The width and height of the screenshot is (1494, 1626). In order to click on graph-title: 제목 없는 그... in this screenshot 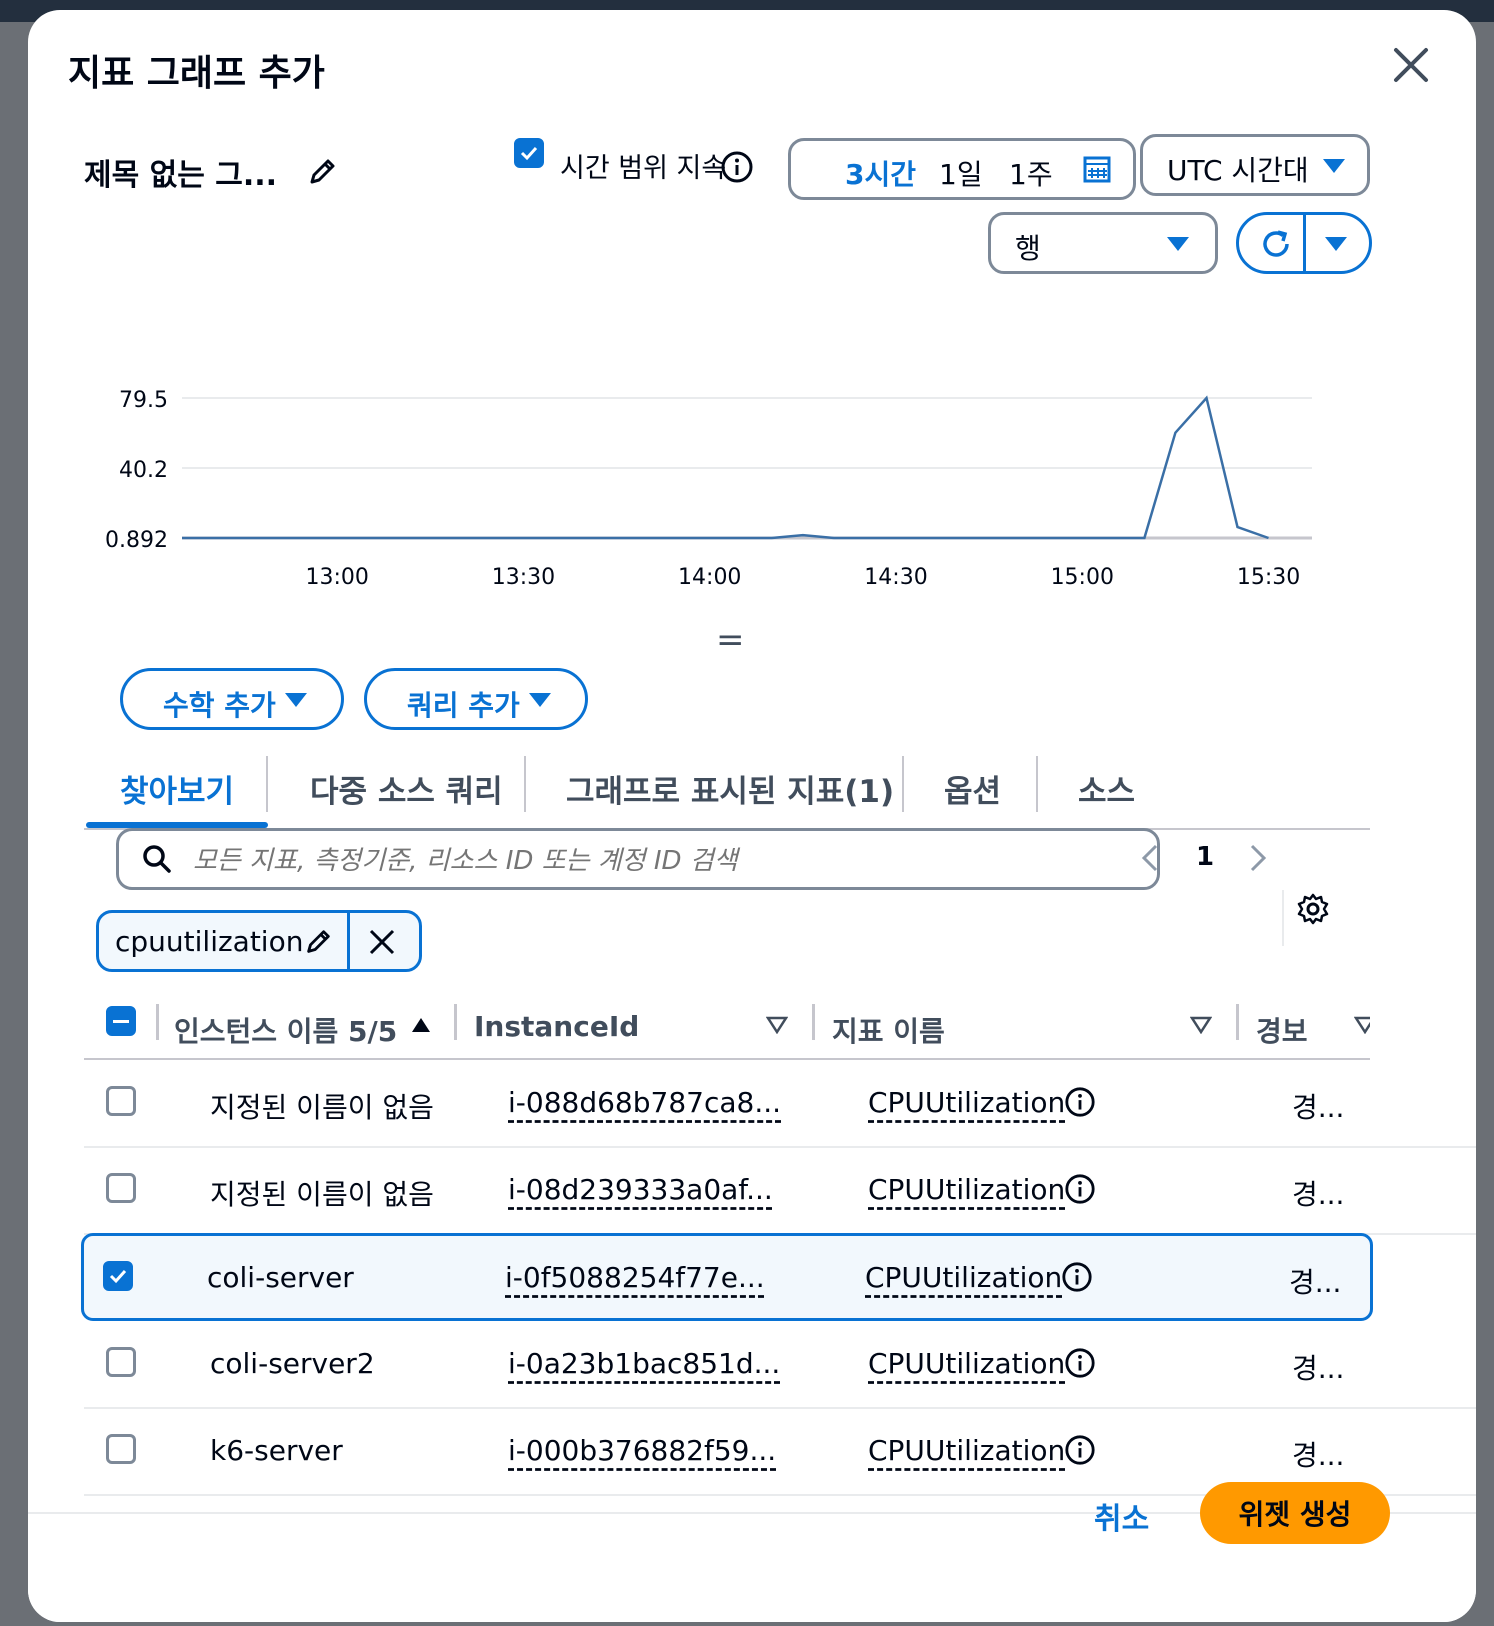, I will do `click(181, 175)`.